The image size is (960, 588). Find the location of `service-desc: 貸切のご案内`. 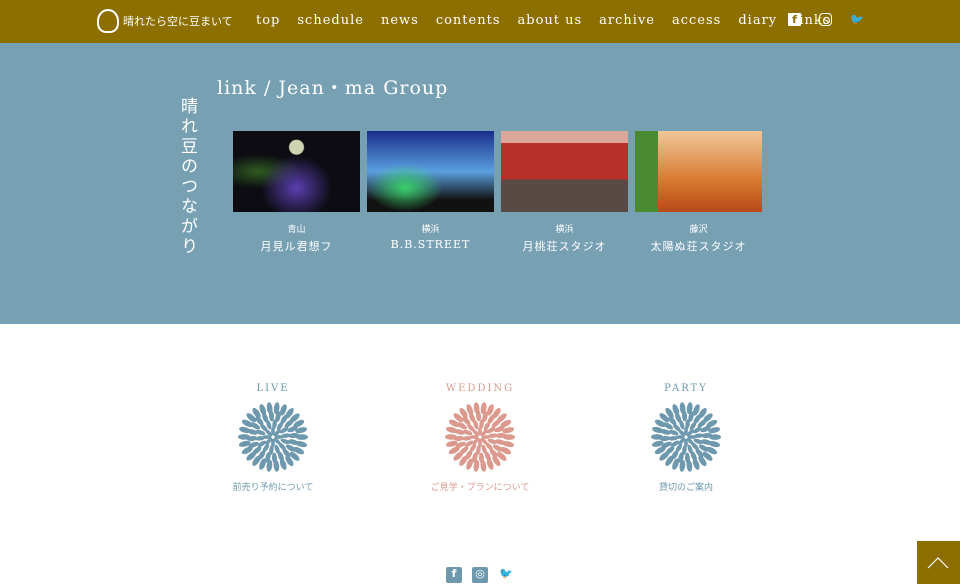

service-desc: 貸切のご案内 is located at coordinates (685, 488).